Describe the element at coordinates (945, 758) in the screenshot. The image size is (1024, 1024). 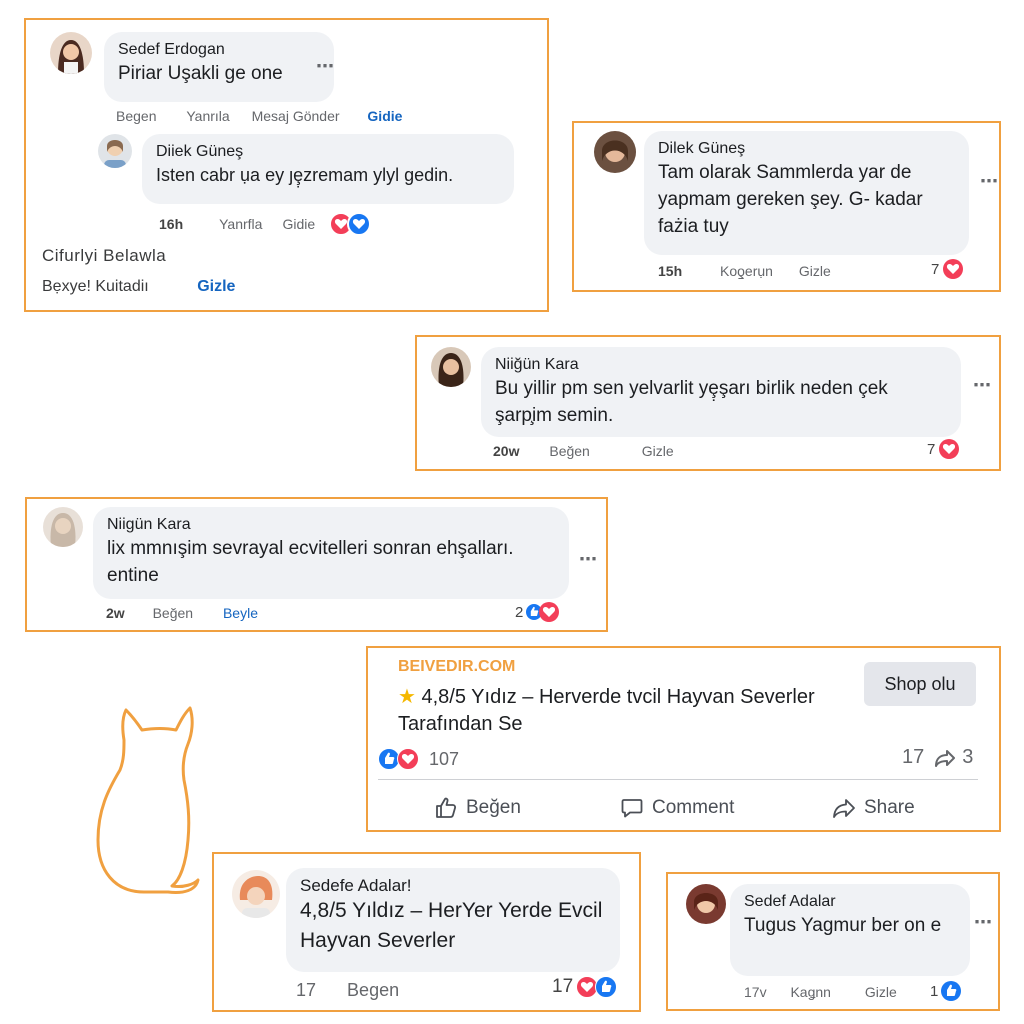
I see `share-arrow-icon` at that location.